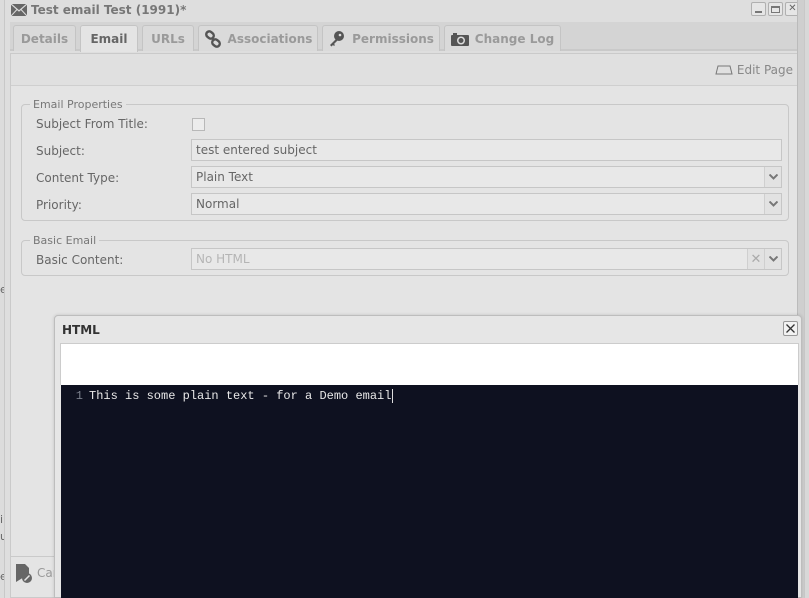 The width and height of the screenshot is (809, 598). What do you see at coordinates (218, 204) in the screenshot?
I see `priority-value: Normal` at bounding box center [218, 204].